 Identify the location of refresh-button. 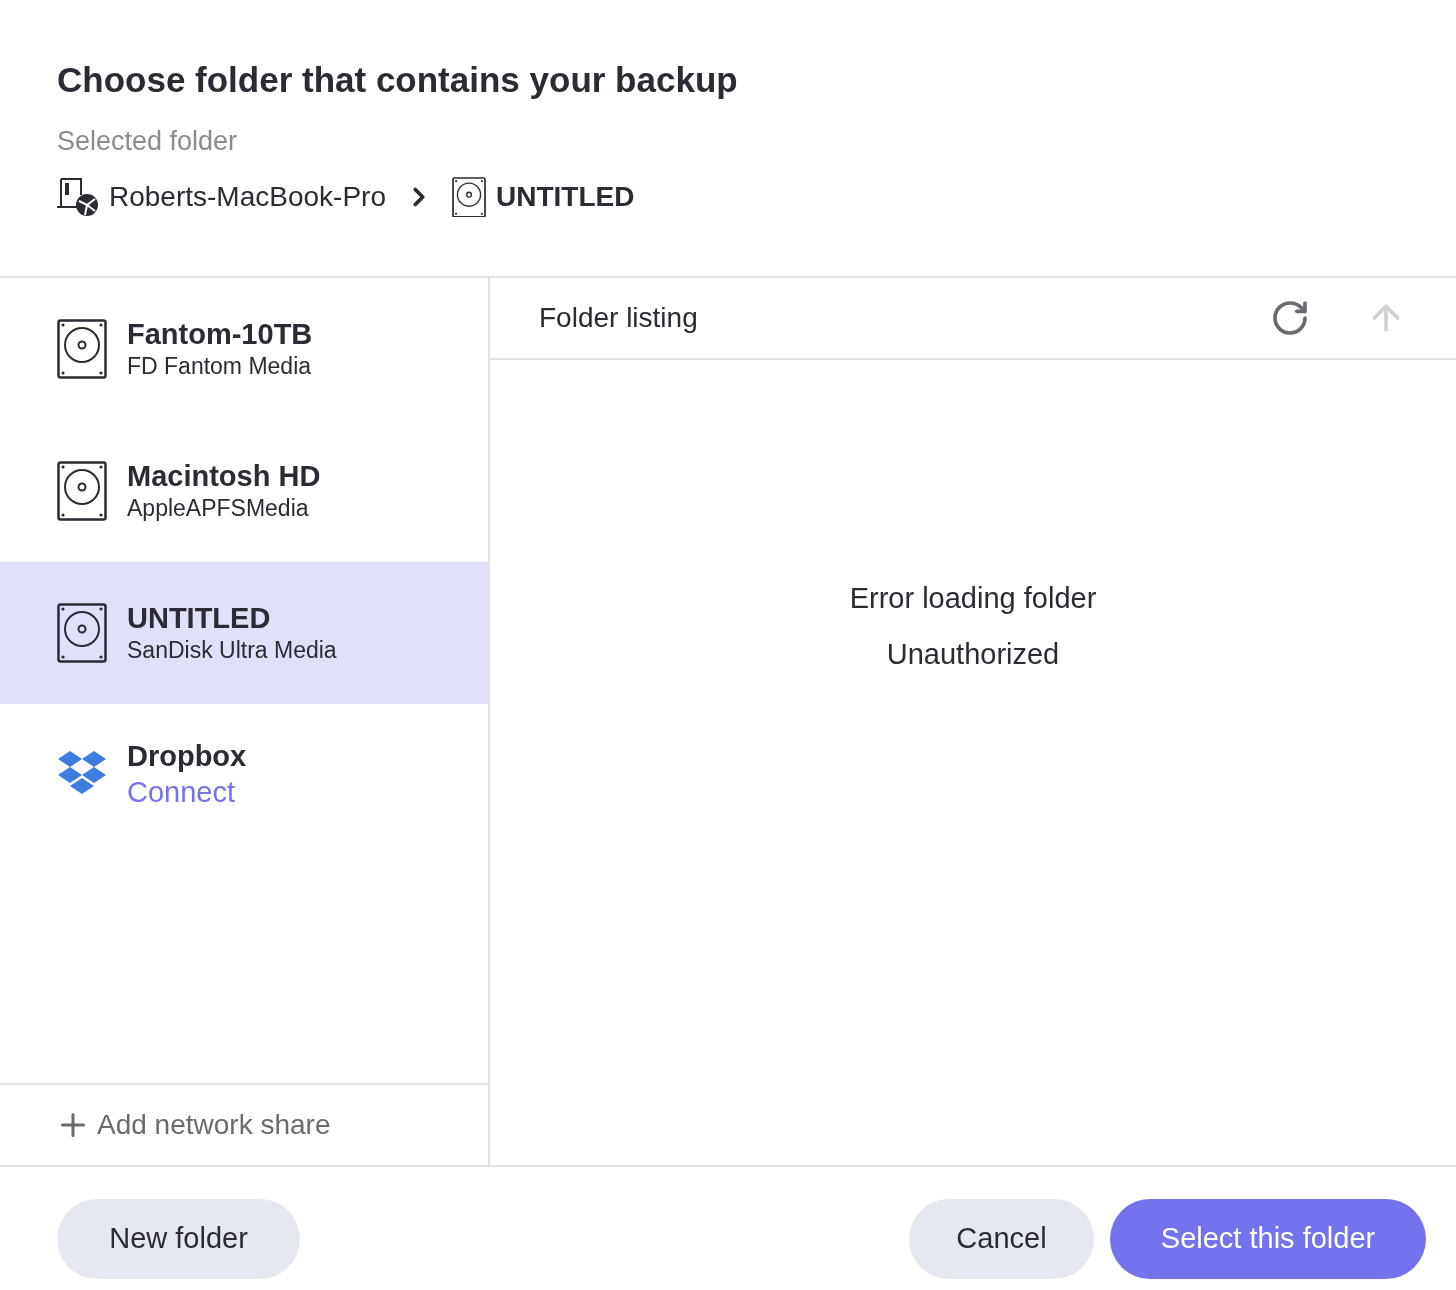
(1290, 318).